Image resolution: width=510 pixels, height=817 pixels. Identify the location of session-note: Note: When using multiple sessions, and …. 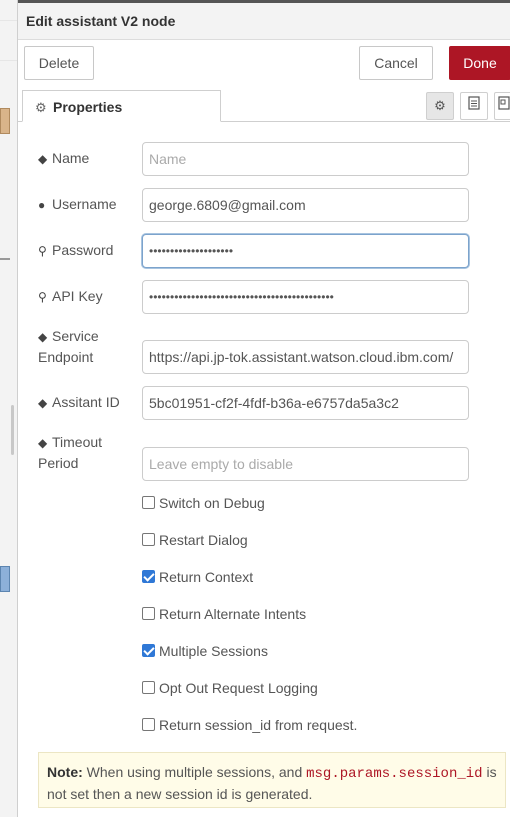
(272, 780).